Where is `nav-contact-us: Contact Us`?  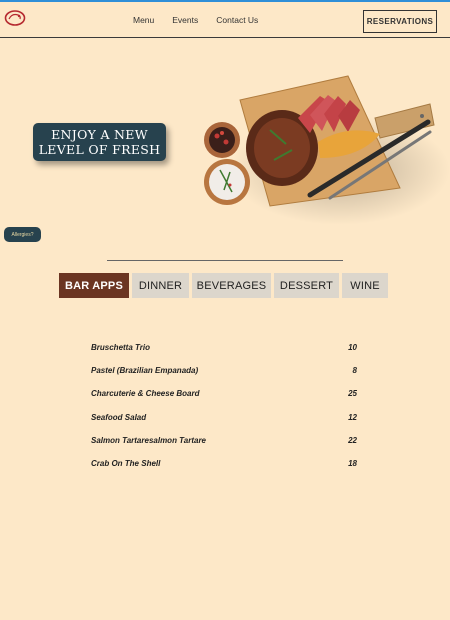
nav-contact-us: Contact Us is located at coordinates (237, 20).